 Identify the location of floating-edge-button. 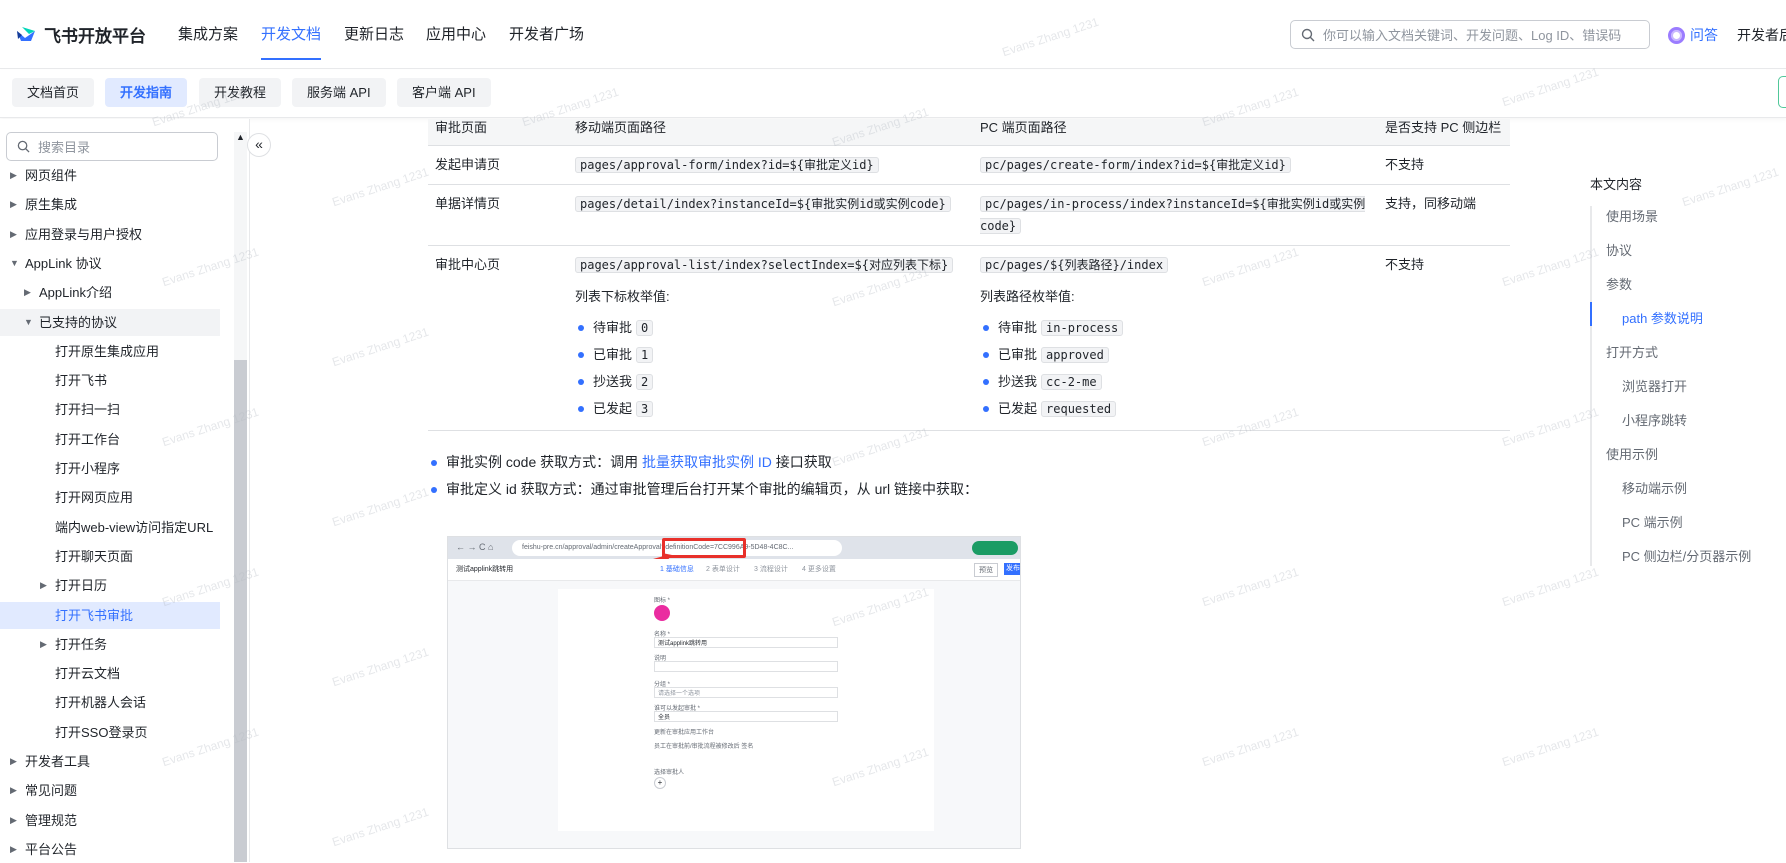
(1782, 92).